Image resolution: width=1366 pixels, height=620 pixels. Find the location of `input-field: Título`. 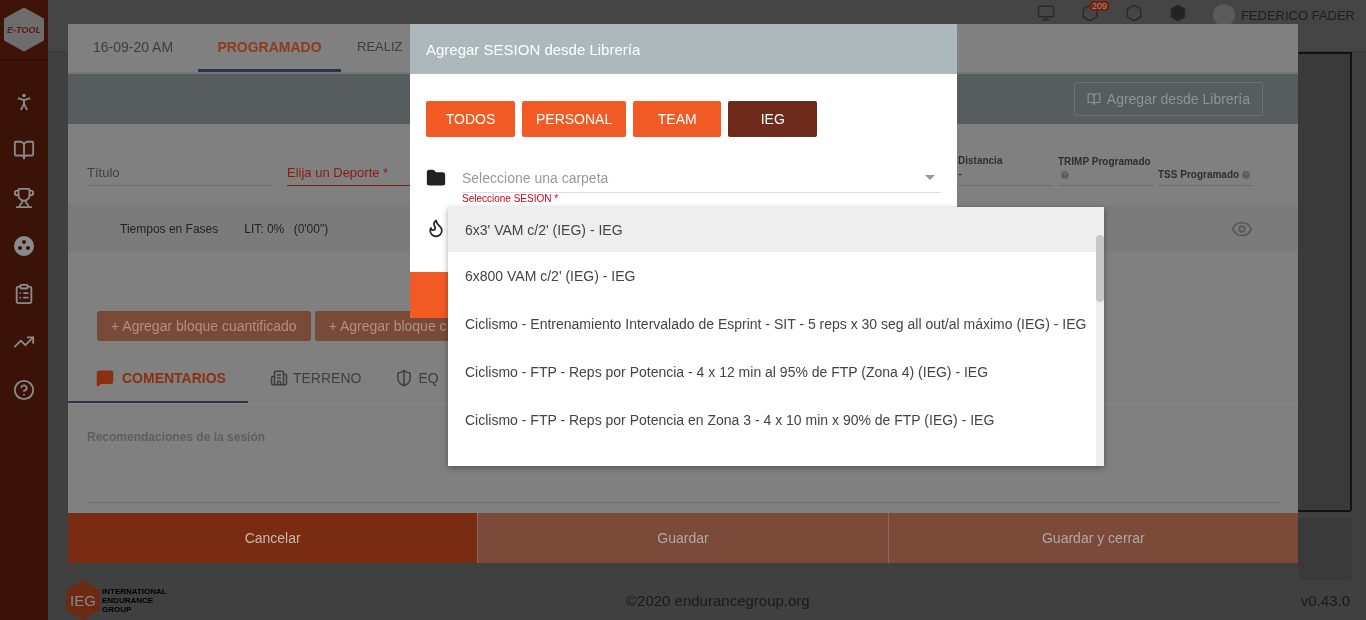

input-field: Título is located at coordinates (179, 175).